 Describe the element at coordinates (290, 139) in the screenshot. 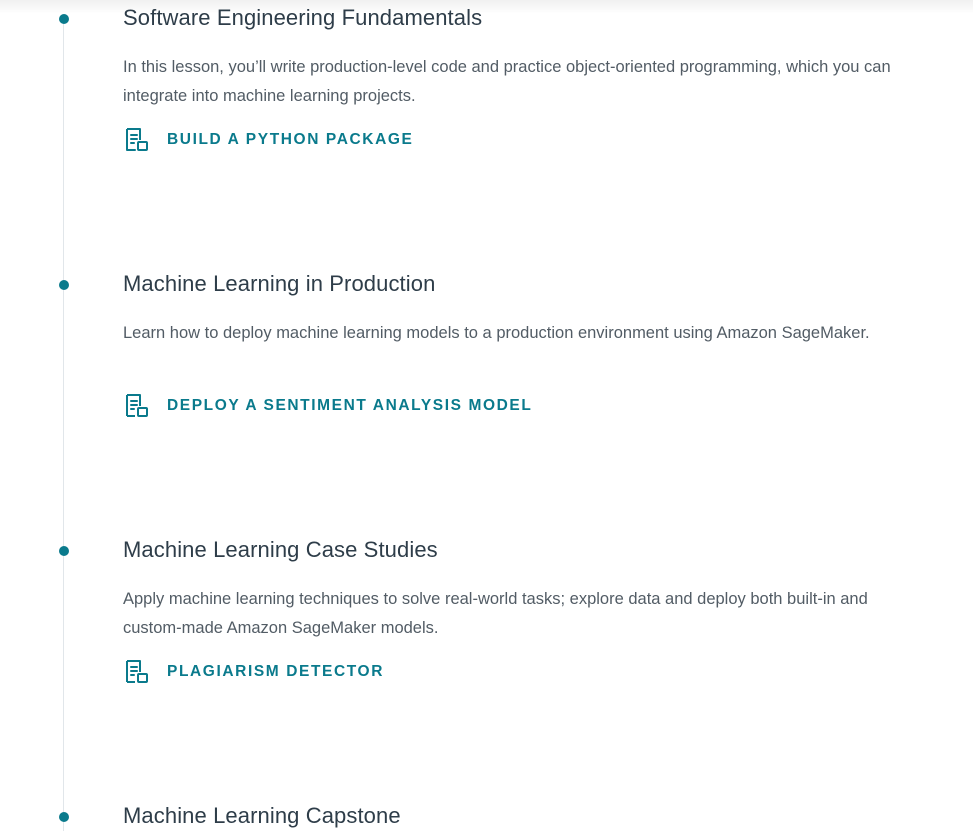

I see `project-label: BUILD A PYTHON PACKAGE` at that location.